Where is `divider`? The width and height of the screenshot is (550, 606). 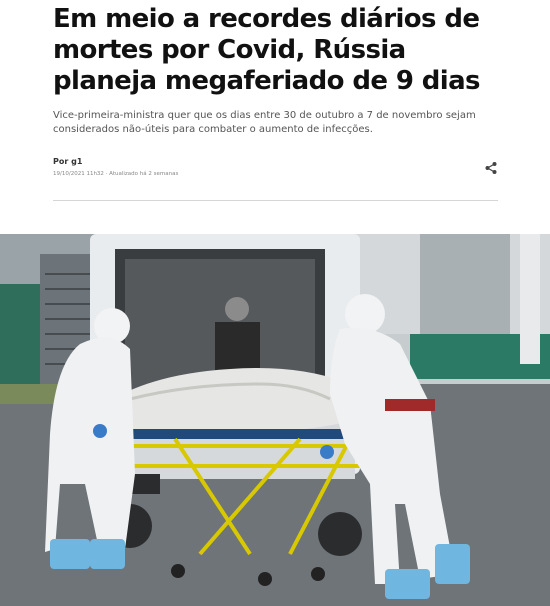 divider is located at coordinates (275, 200).